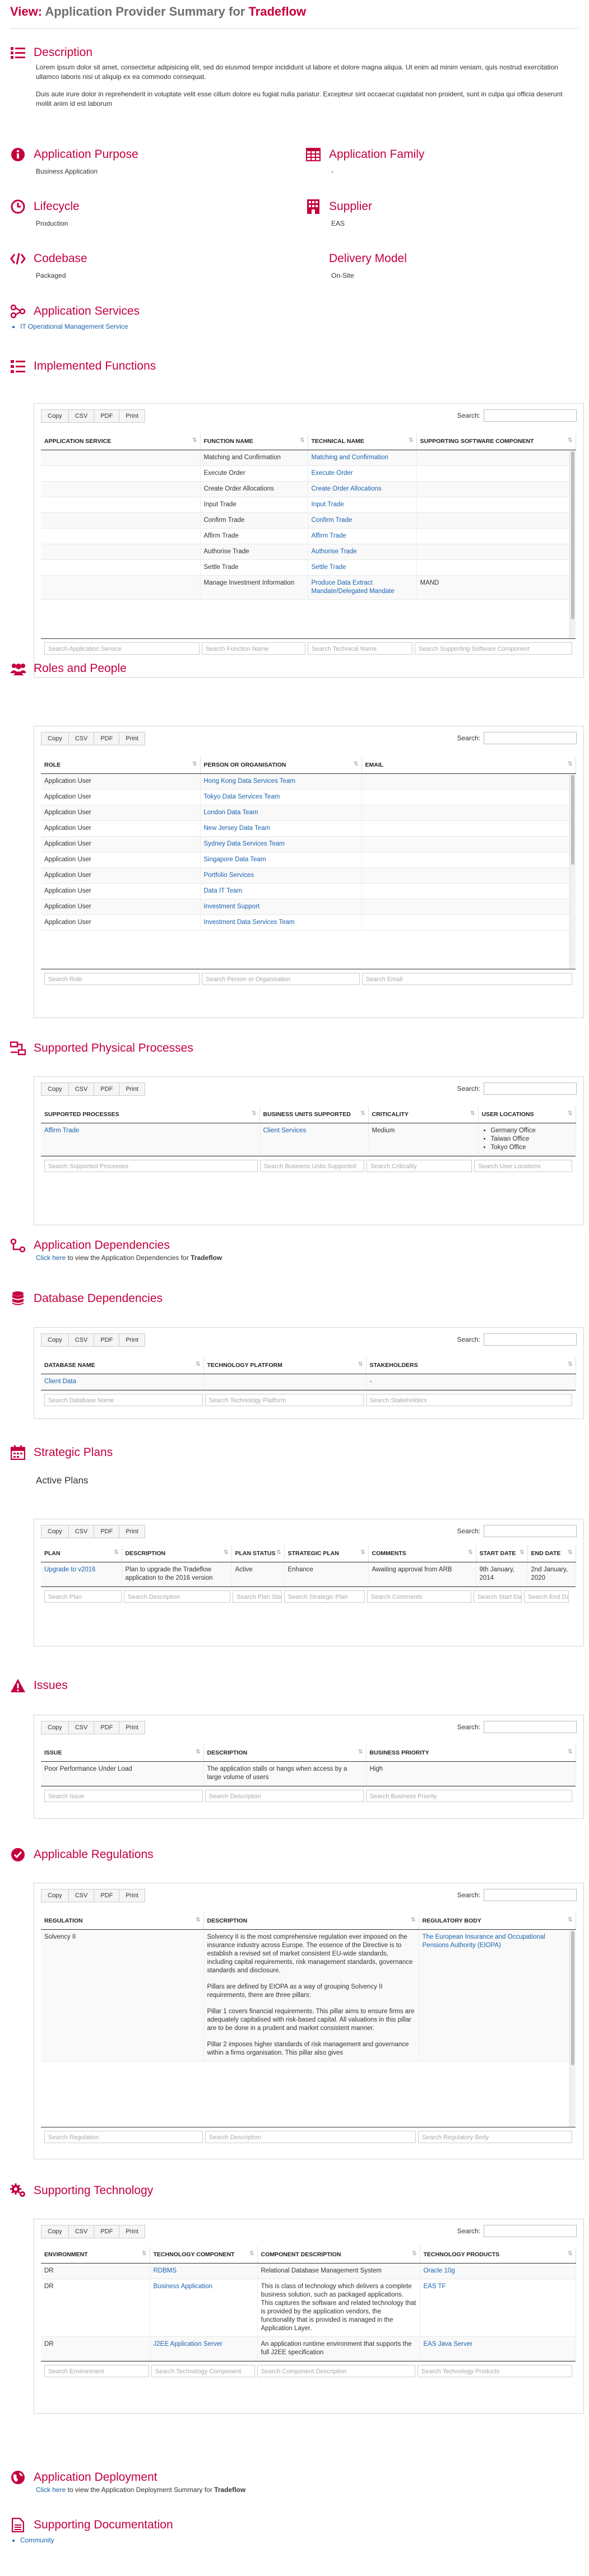  I want to click on col-regulatory-body: Regulatory Body ⇅, so click(497, 1921).